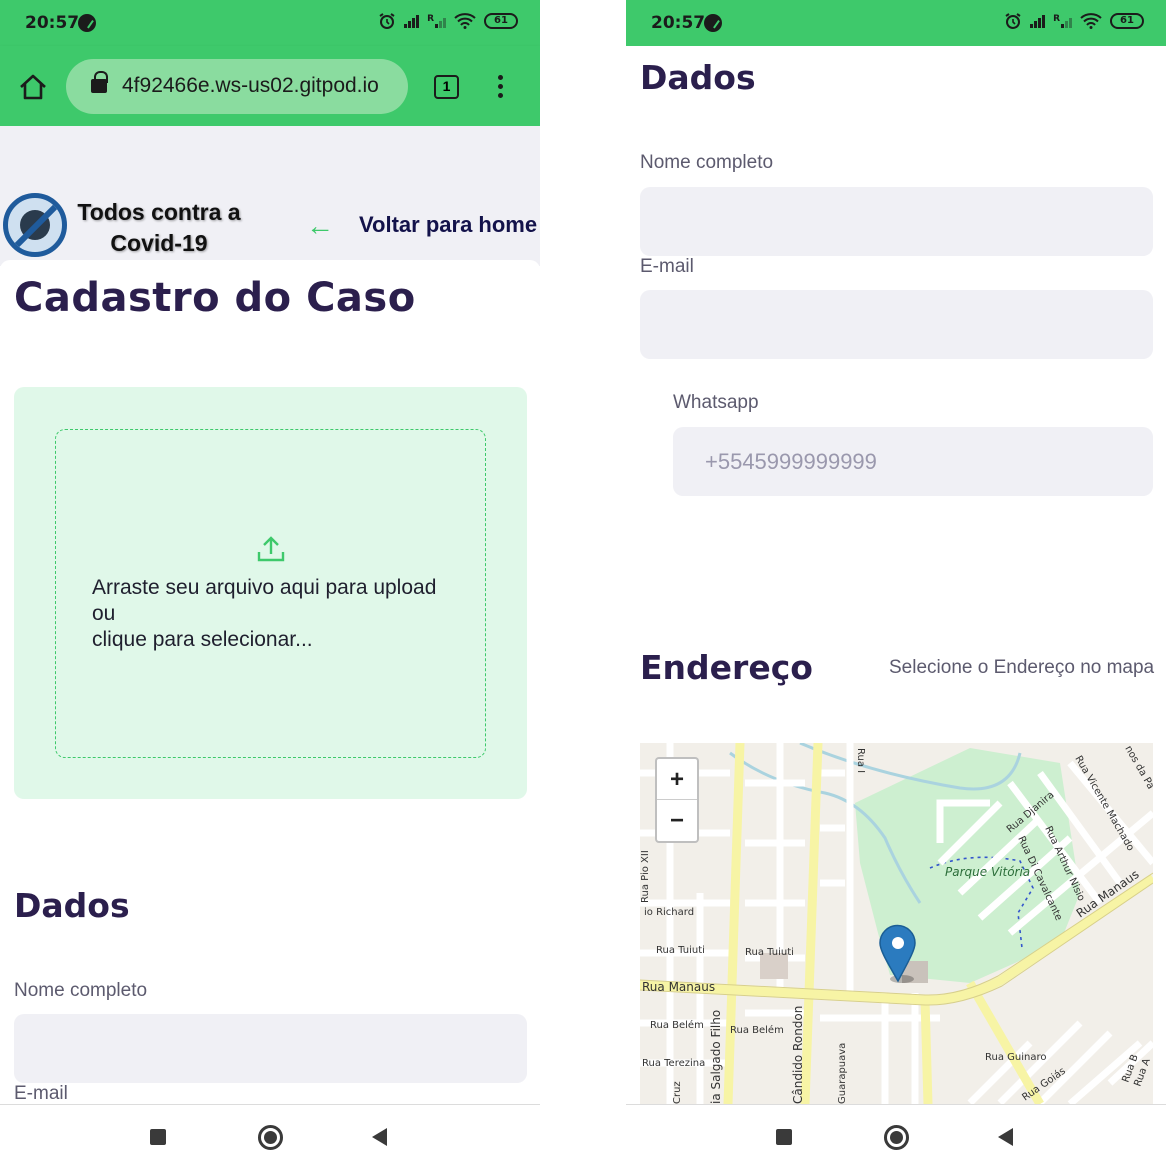 This screenshot has height=1170, width=1170. What do you see at coordinates (1015, 1057) in the screenshot?
I see `street-label: Rua Guinaro` at bounding box center [1015, 1057].